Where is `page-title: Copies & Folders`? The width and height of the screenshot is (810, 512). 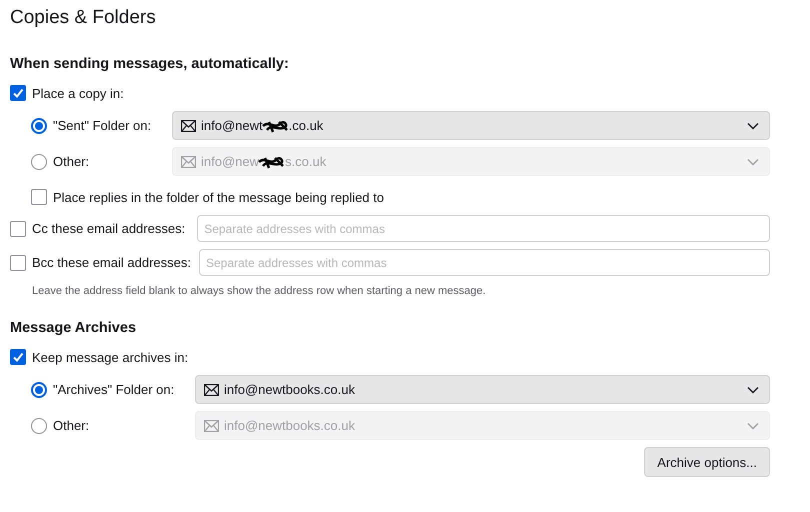
page-title: Copies & Folders is located at coordinates (83, 18).